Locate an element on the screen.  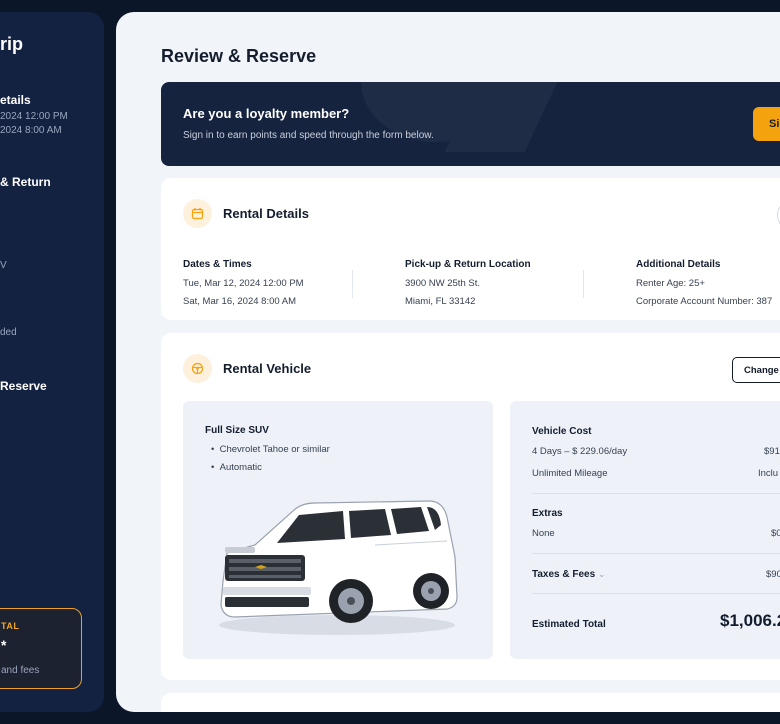
vehicle-feature-text: Automatic is located at coordinates (240, 467).